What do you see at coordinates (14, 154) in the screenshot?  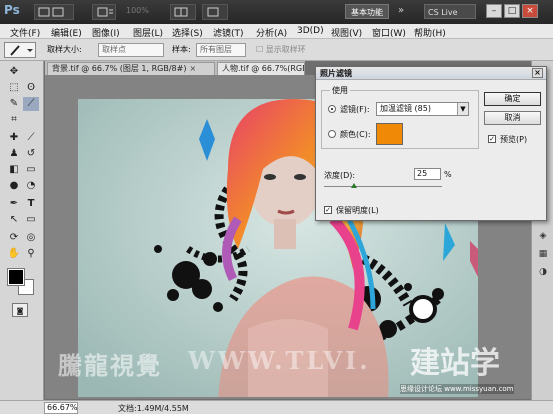 I see `stamp-icon: ♟` at bounding box center [14, 154].